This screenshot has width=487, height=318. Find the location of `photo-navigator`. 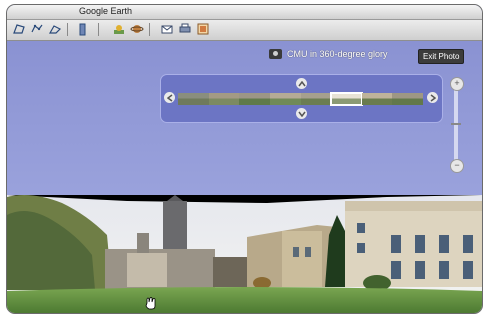

photo-navigator is located at coordinates (301, 98).